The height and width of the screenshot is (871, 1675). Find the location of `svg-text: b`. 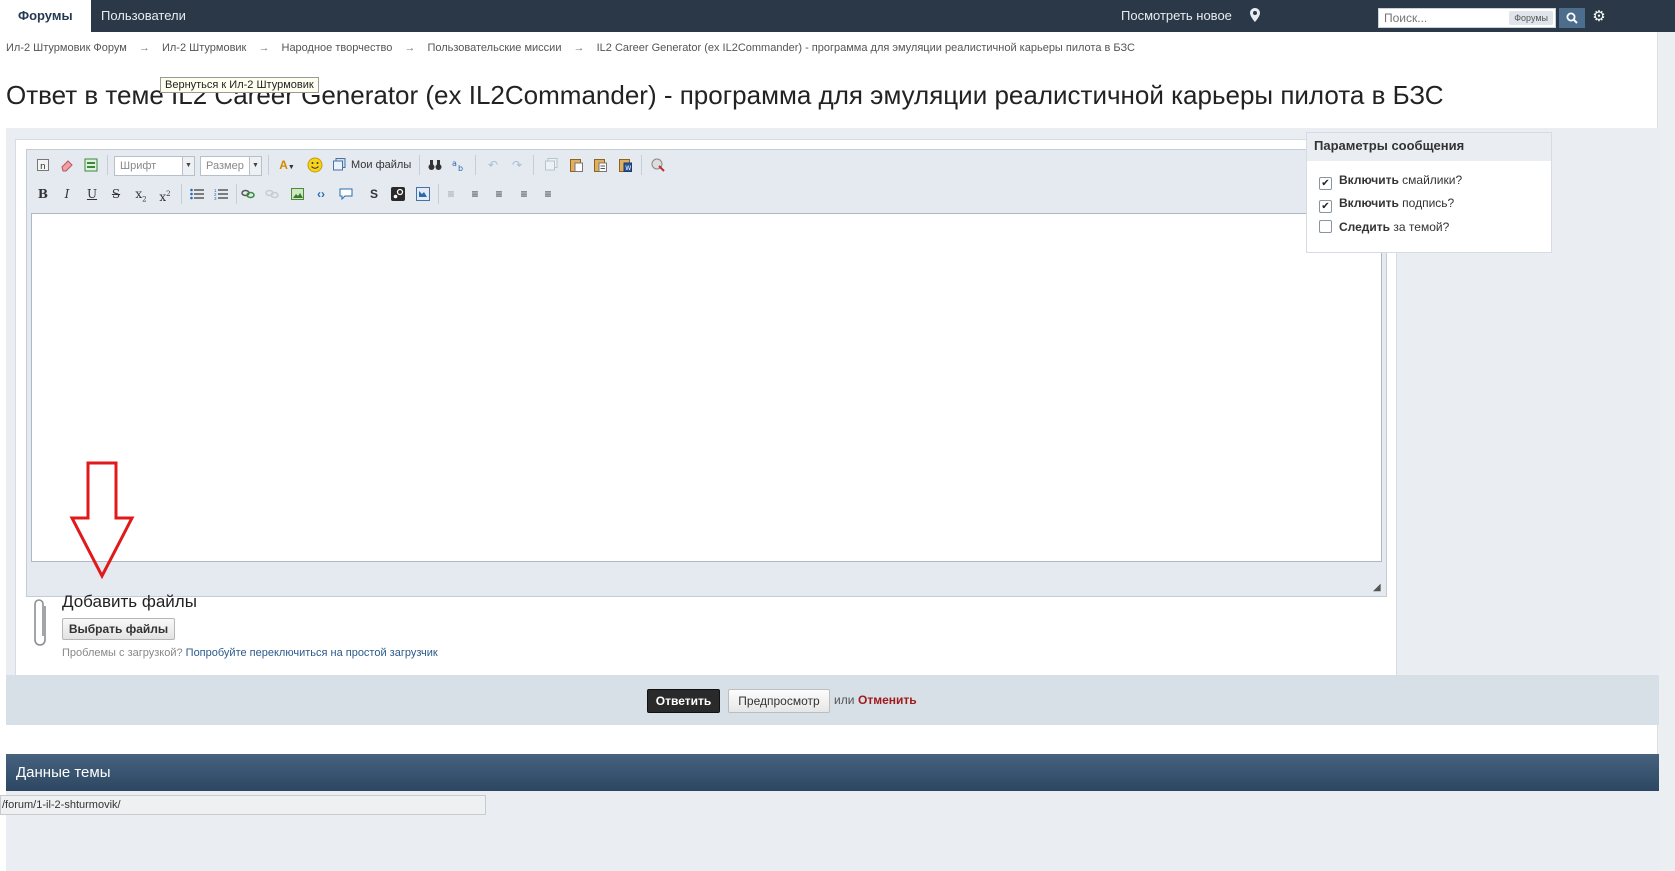

svg-text: b is located at coordinates (460, 168).